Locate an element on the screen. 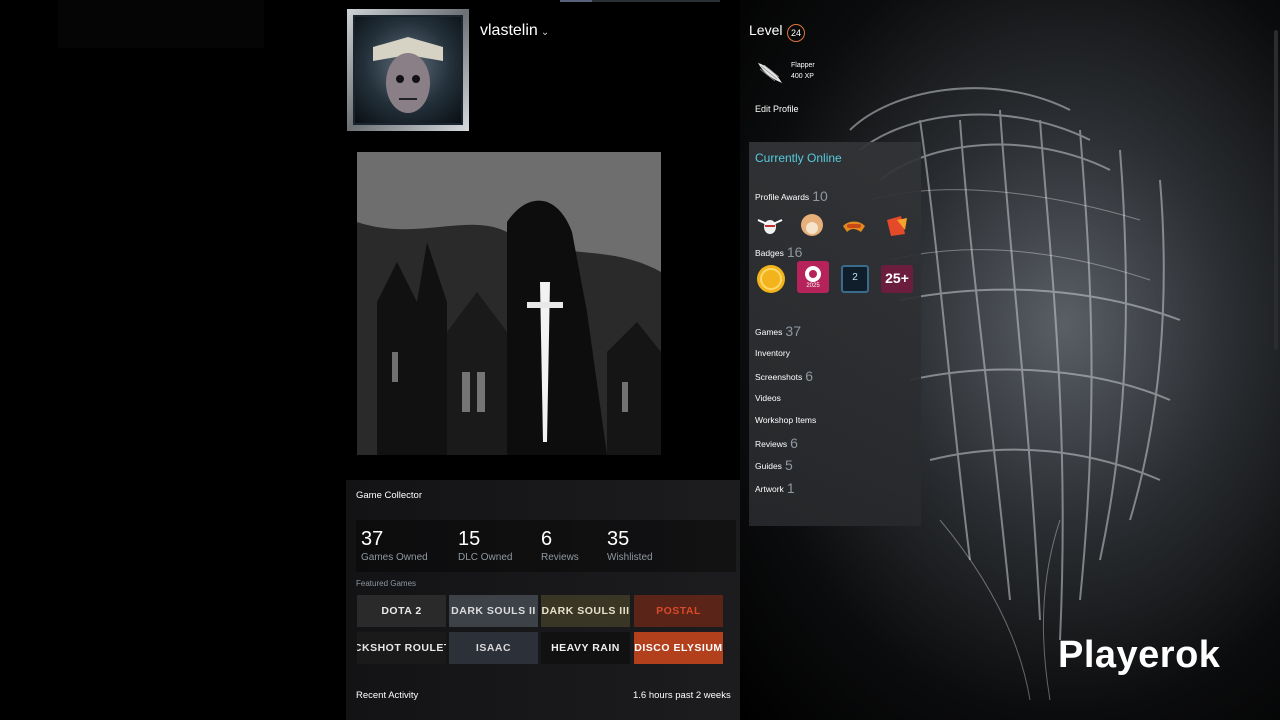  screenshots-link: Screenshots 6 is located at coordinates (784, 376).